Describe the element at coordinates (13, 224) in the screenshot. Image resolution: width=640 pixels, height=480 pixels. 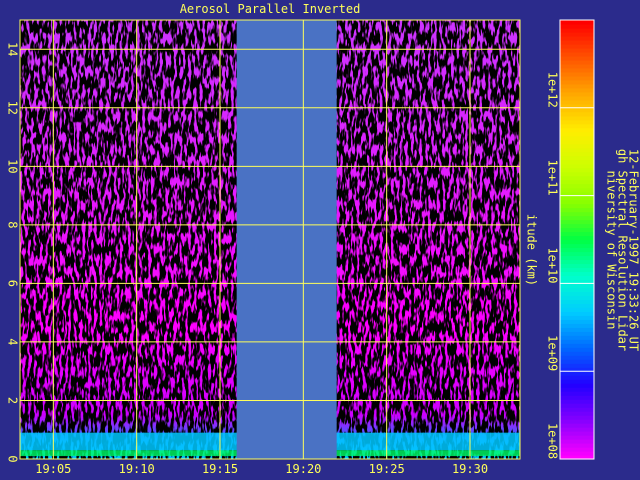
I see `y-tick-label: 8` at that location.